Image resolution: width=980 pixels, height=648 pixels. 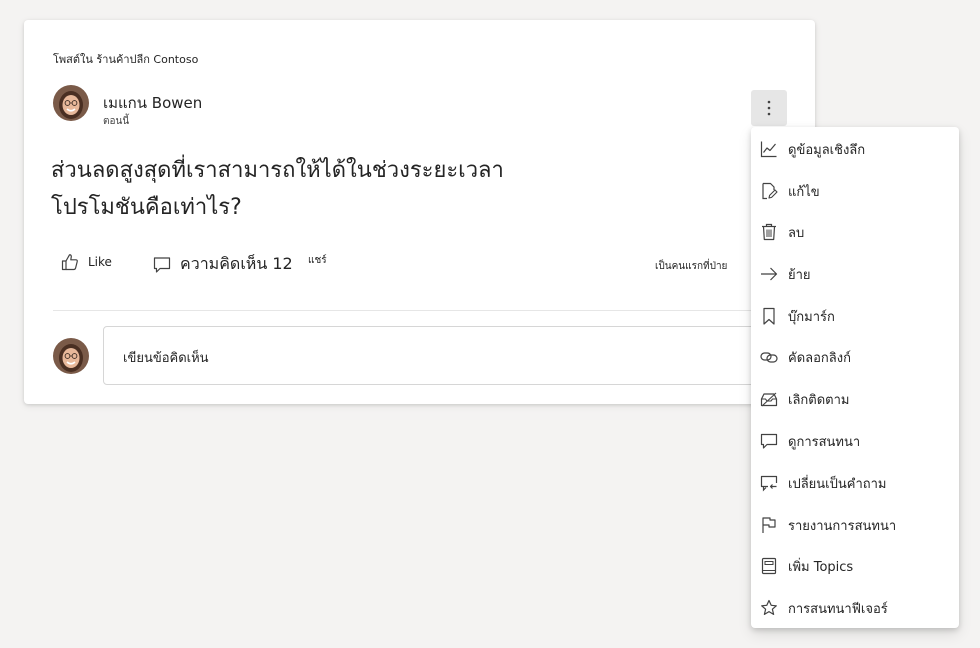 I want to click on menu-item-label: บุ๊กมาร์ก, so click(x=811, y=317).